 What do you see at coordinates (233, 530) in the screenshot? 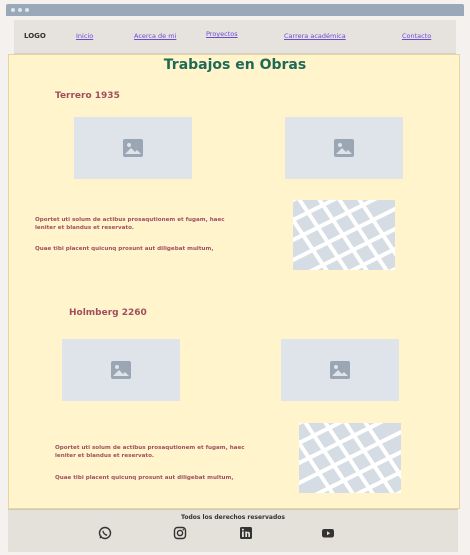
I see `footer: Todos los derechos reservados` at bounding box center [233, 530].